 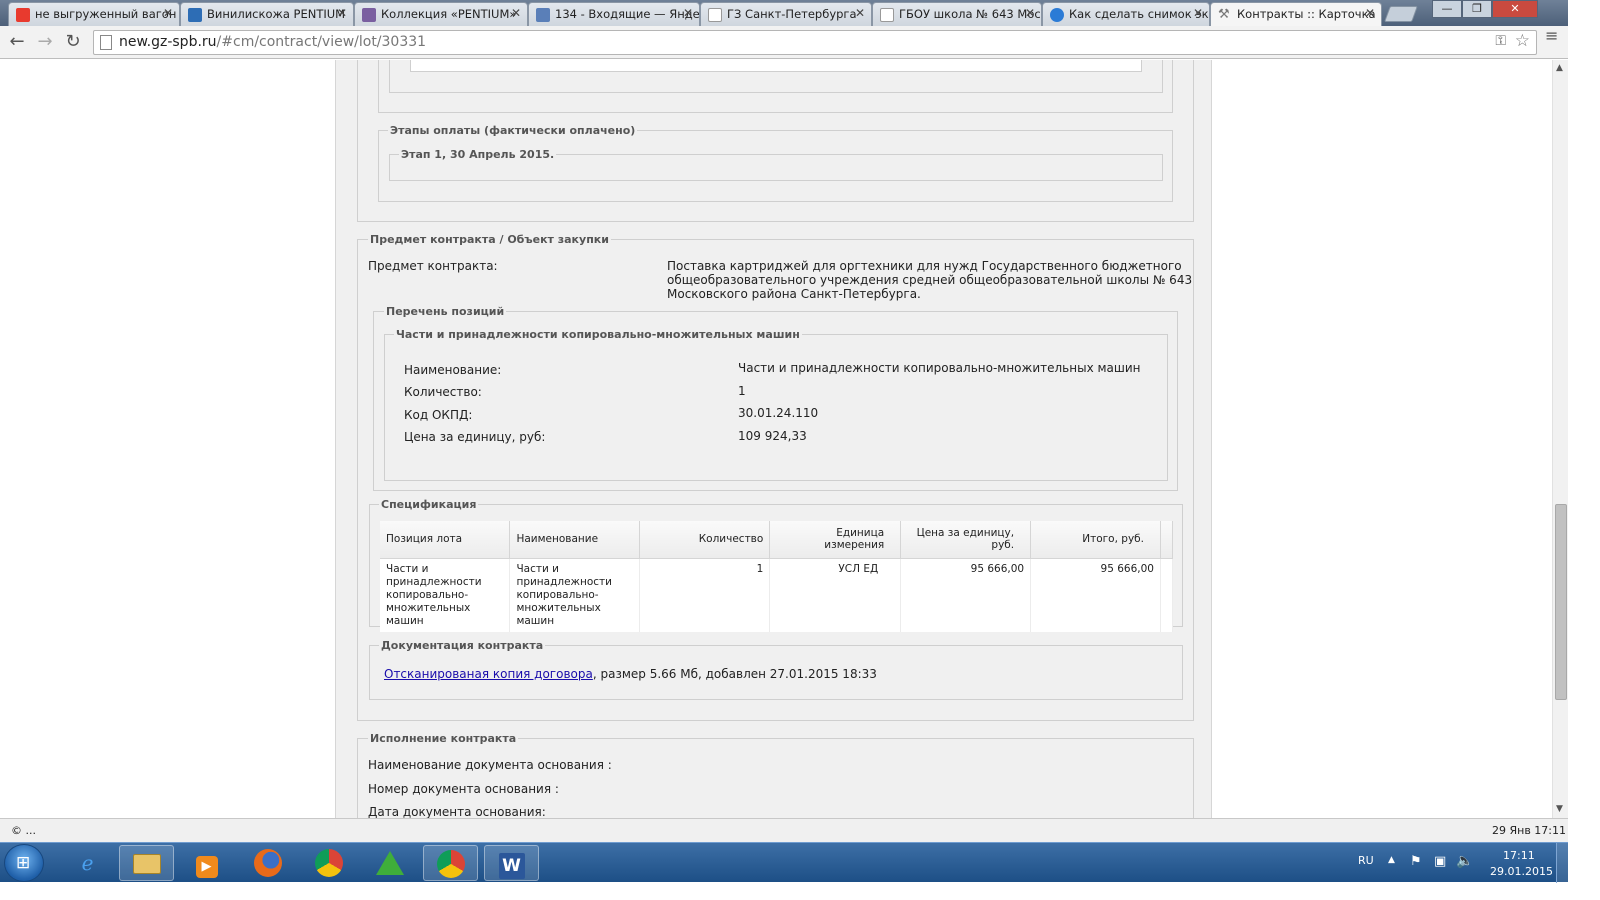 I want to click on tab-6: Как сделать снимок экрана ✕, so click(x=1126, y=14).